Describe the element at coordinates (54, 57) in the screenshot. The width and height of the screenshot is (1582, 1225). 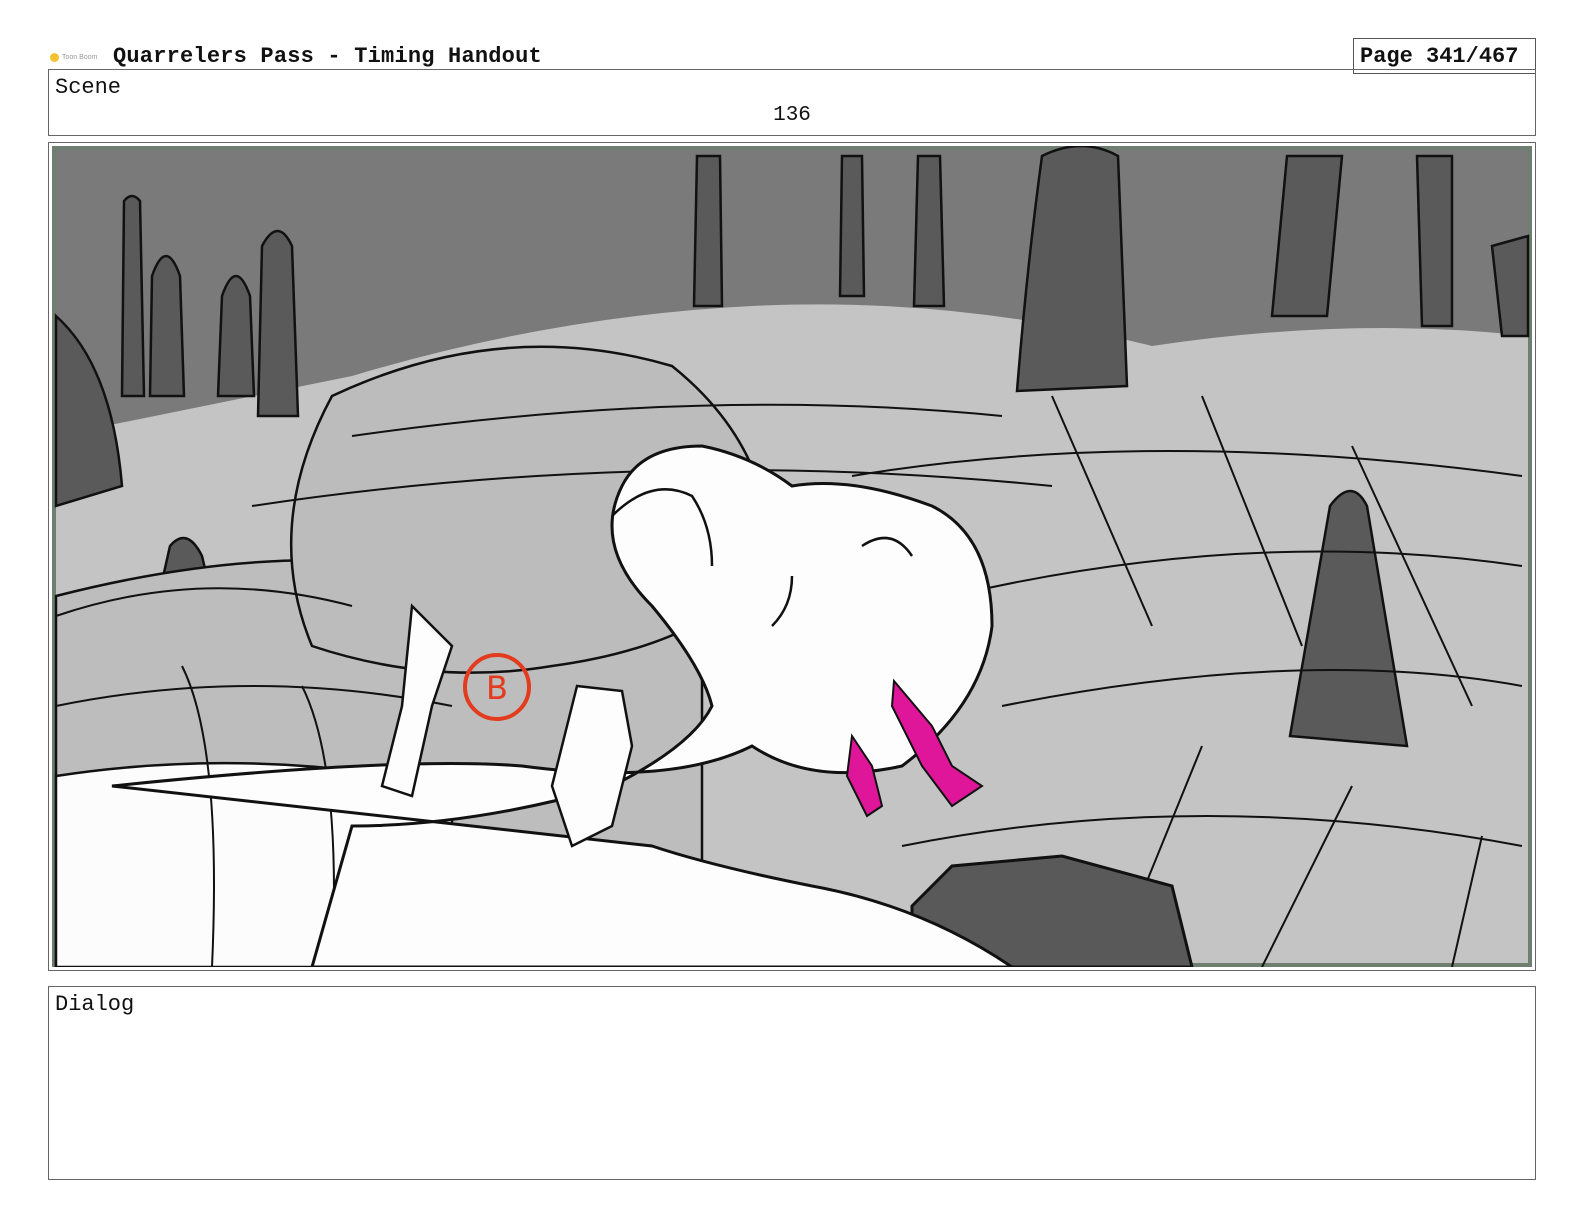
I see `sun-icon` at that location.